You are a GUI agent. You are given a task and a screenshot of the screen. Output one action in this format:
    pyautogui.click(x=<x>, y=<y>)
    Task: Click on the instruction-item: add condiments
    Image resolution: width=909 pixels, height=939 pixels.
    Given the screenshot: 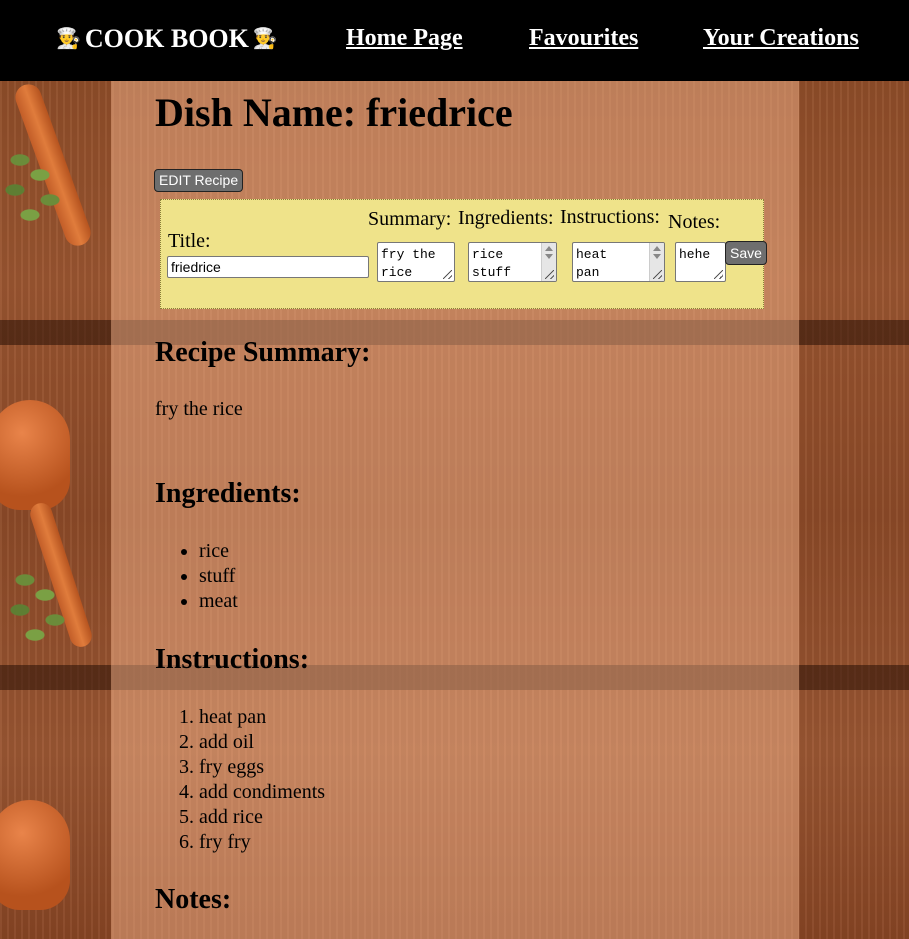 What is the action you would take?
    pyautogui.click(x=262, y=792)
    